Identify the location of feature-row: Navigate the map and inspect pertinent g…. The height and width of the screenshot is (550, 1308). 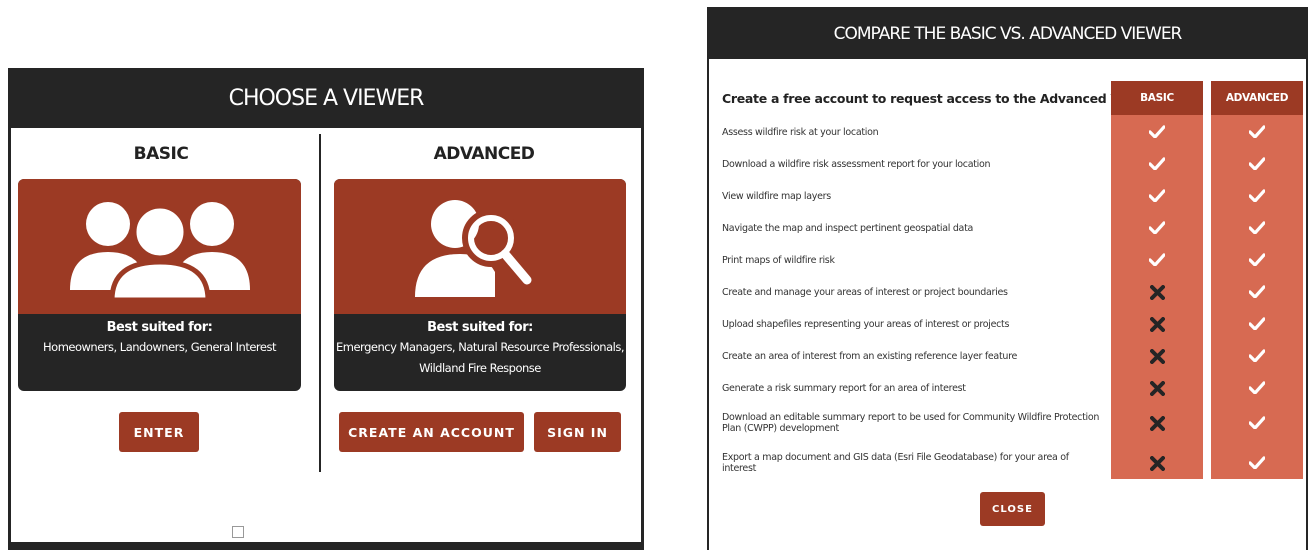
(848, 228).